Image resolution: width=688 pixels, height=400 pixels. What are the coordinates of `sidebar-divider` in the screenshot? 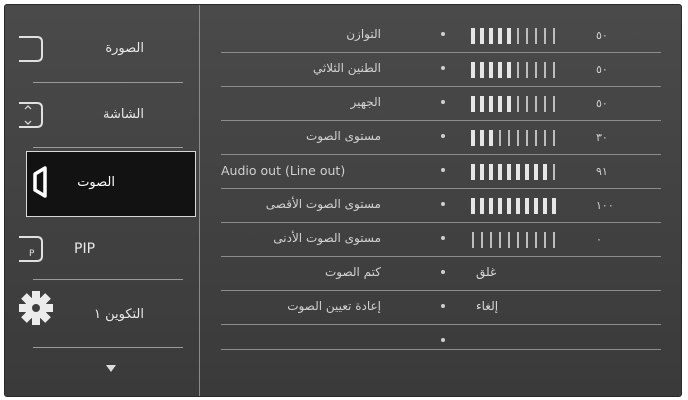 It's located at (108, 279).